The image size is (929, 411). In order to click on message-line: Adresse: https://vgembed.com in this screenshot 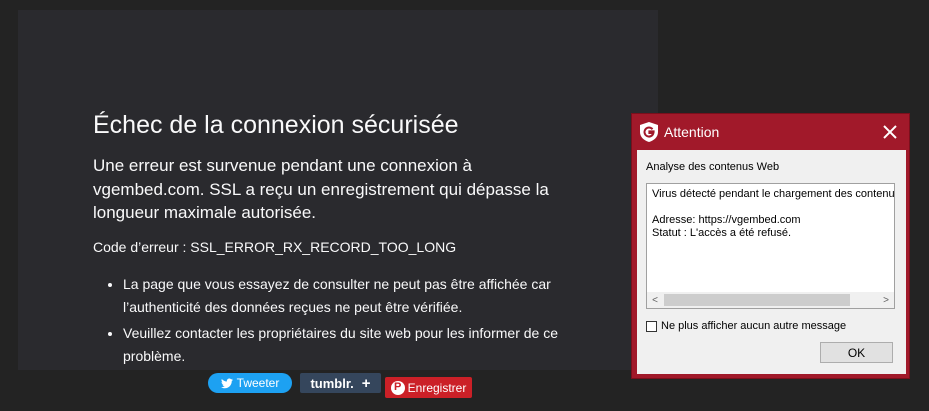, I will do `click(726, 220)`.